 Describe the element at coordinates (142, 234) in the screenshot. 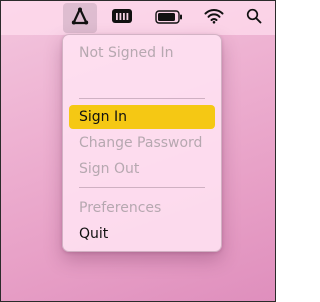

I see `menu-item-quit: Quit` at that location.